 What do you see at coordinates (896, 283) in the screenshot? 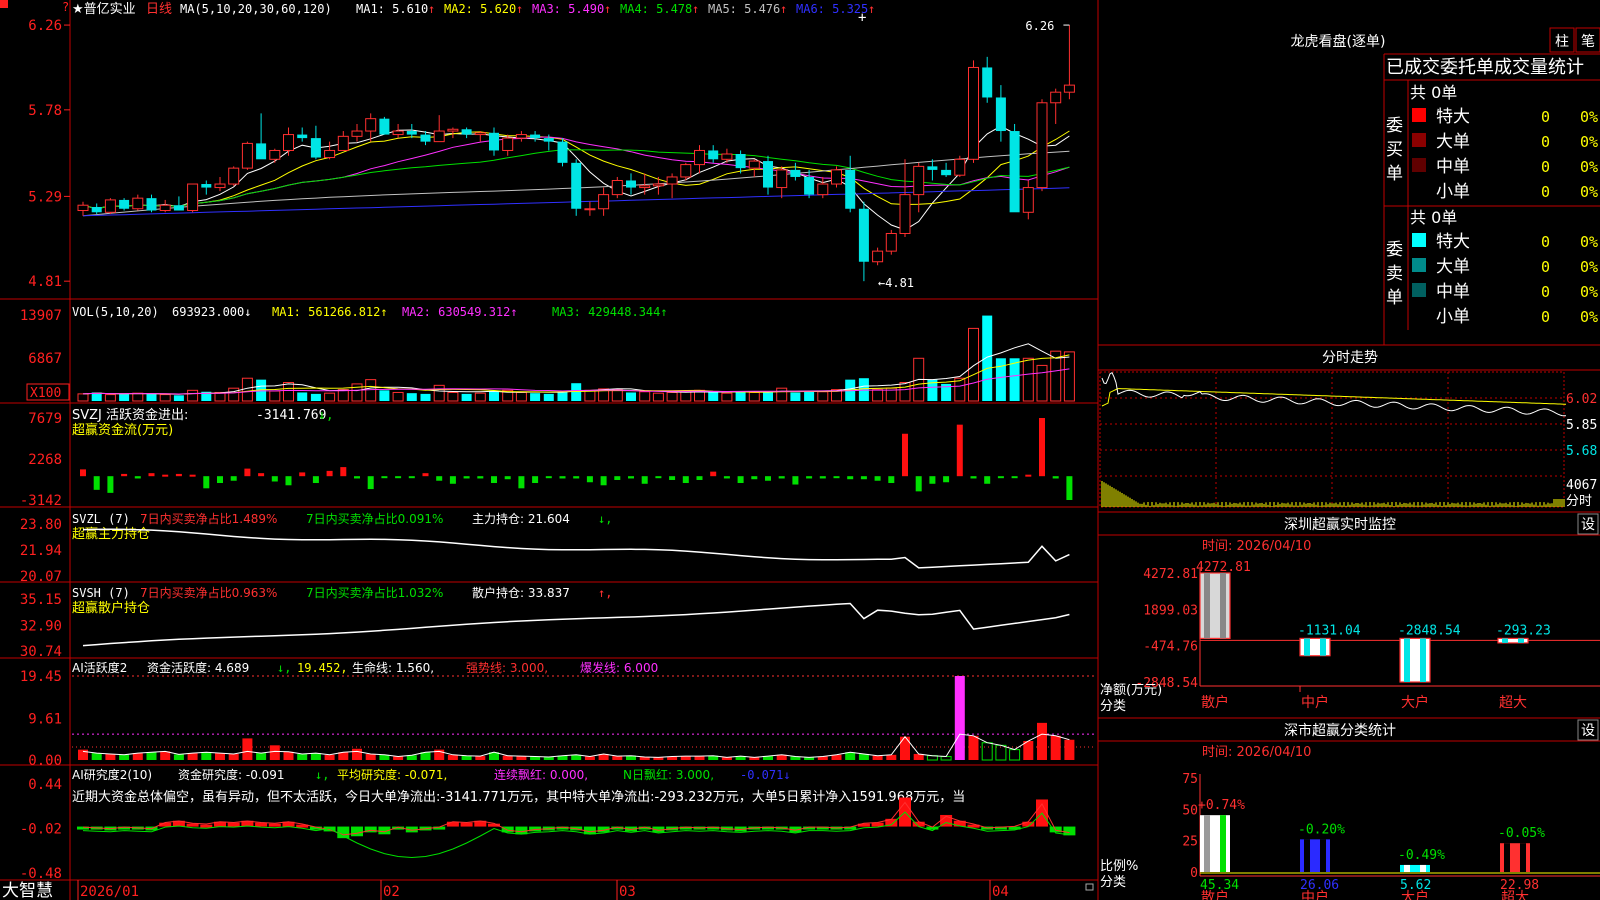
I see `low-label: ←4.81` at bounding box center [896, 283].